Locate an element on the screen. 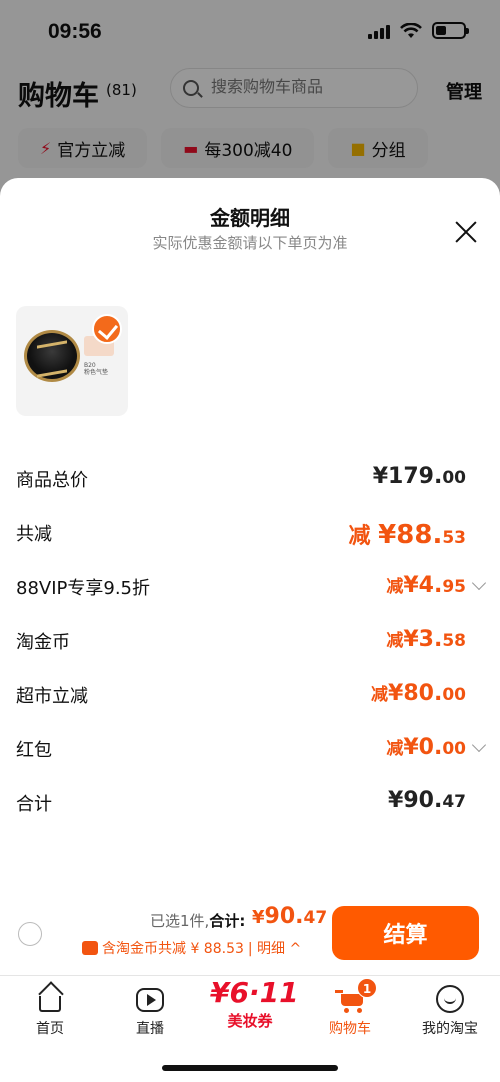 This screenshot has height=1082, width=500. cart-badge: 1 is located at coordinates (367, 988).